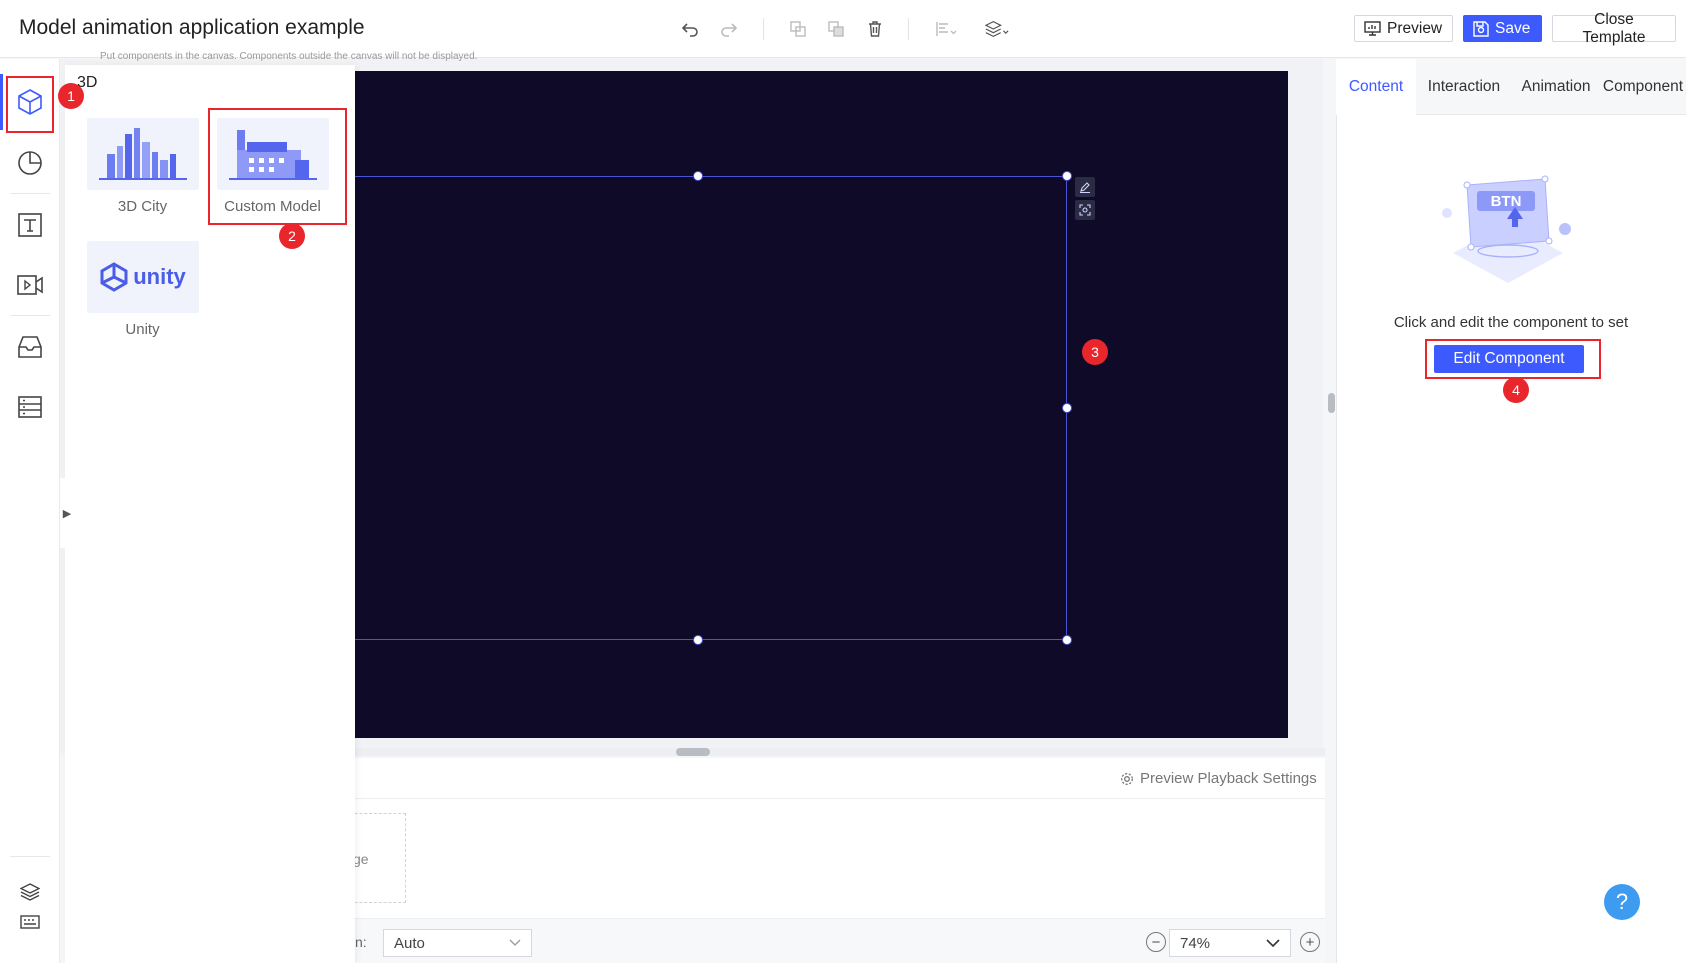 Image resolution: width=1686 pixels, height=963 pixels. Describe the element at coordinates (836, 29) in the screenshot. I see `paste-icon` at that location.